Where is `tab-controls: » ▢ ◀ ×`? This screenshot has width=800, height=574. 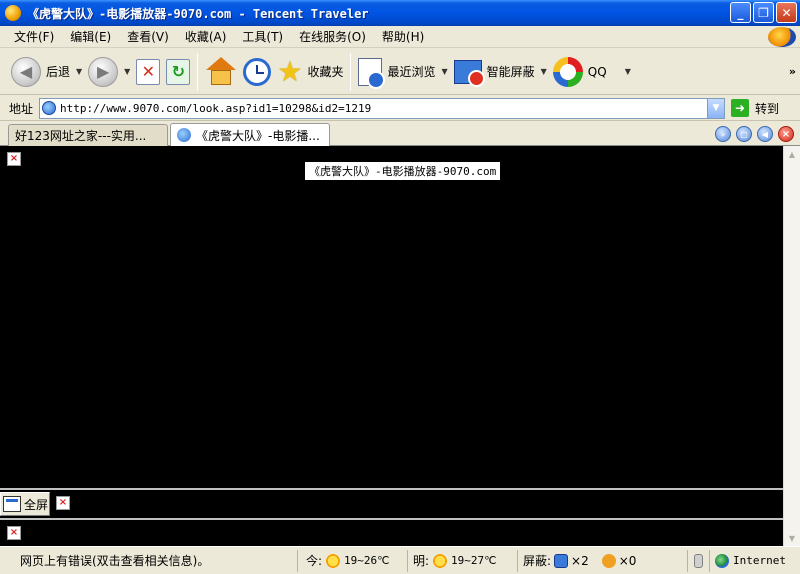 tab-controls: » ▢ ◀ × is located at coordinates (754, 134).